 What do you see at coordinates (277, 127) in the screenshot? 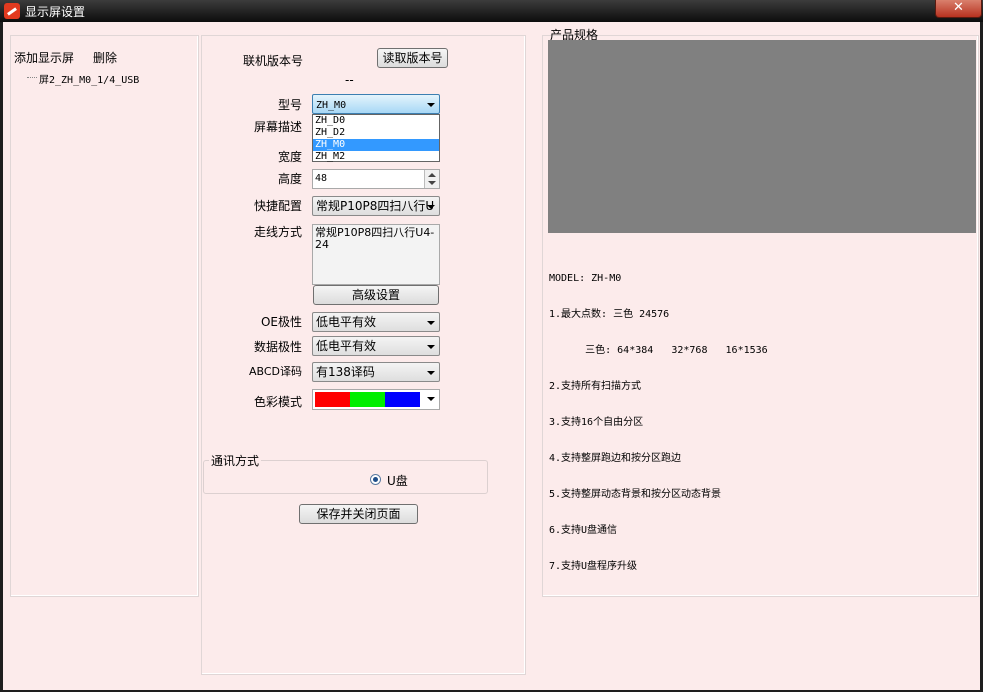
I see `screen-desc-label: 屏幕描述` at bounding box center [277, 127].